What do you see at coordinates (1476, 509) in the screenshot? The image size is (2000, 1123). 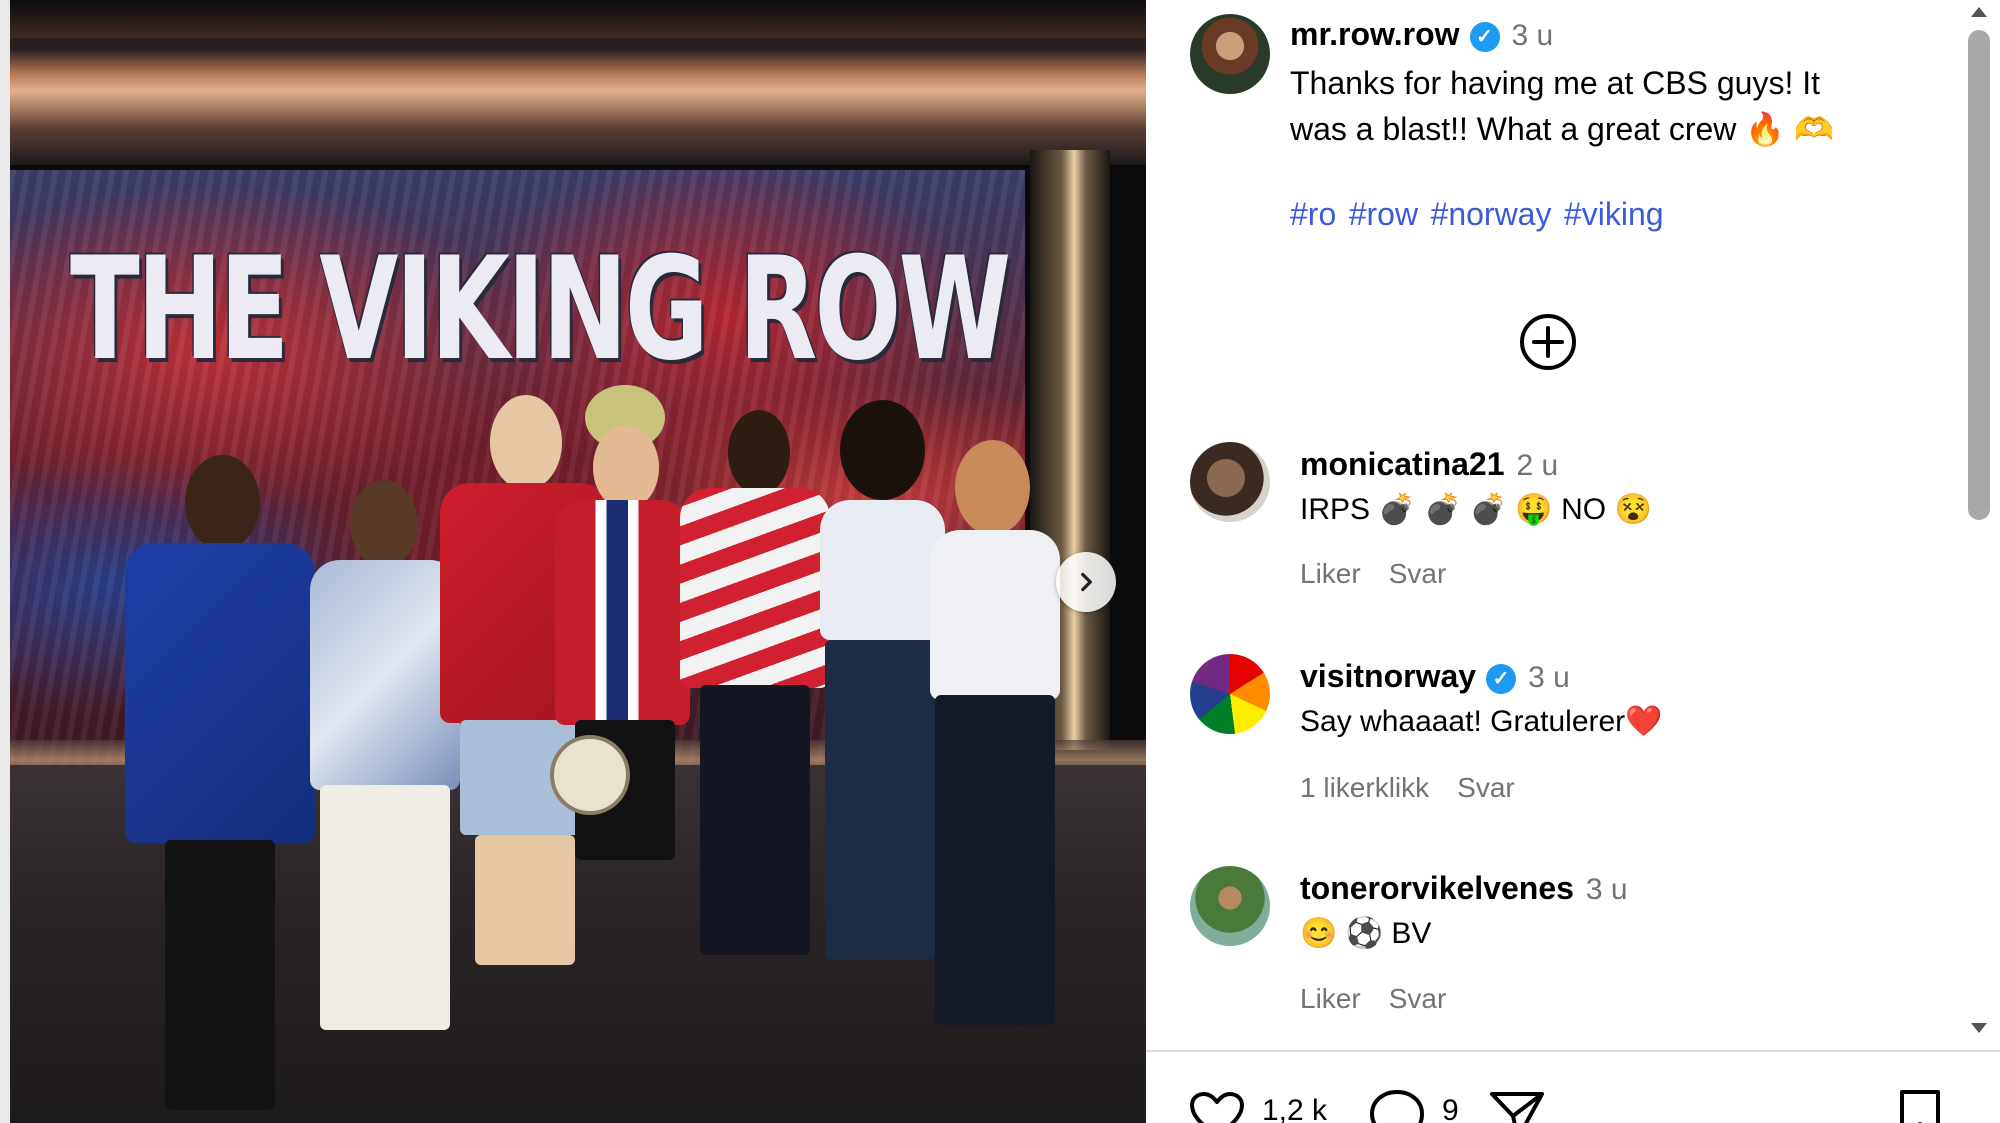 I see `comment-text: IRPS 💣 💣 💣 🤑 NO 😵` at bounding box center [1476, 509].